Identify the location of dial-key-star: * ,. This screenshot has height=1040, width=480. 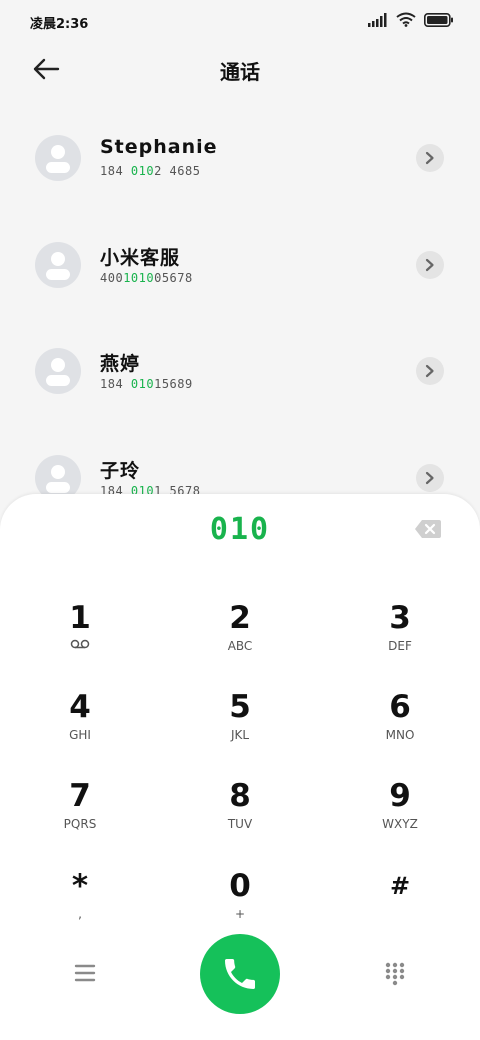
(80, 903).